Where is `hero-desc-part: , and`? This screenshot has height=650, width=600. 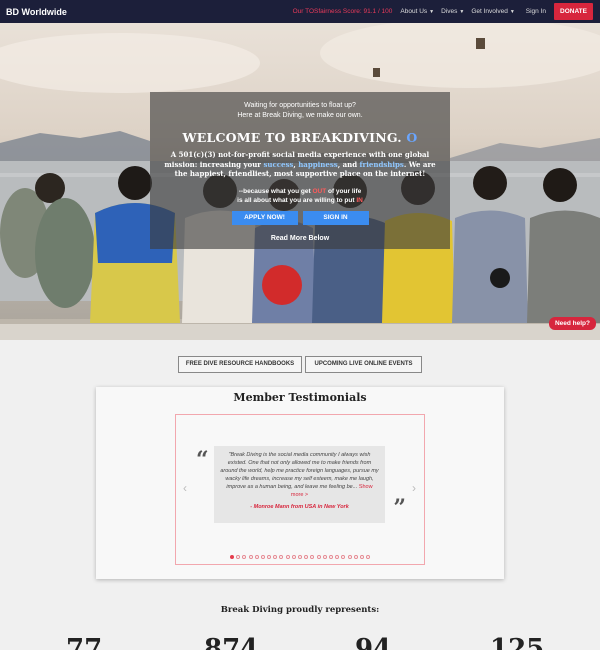
hero-desc-part: , and is located at coordinates (348, 164).